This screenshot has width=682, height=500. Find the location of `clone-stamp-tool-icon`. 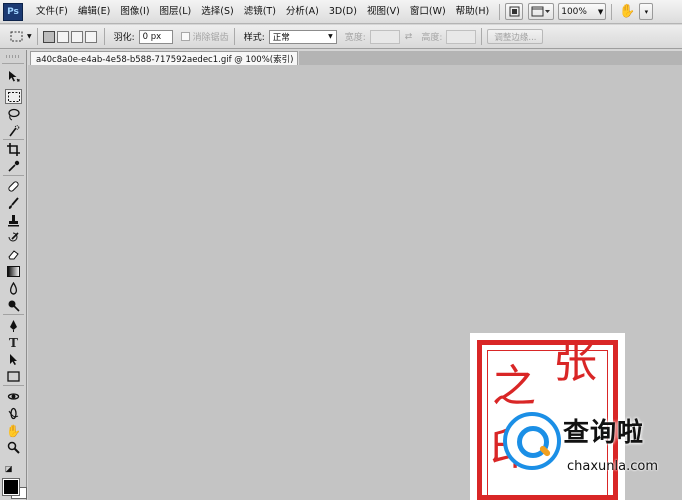

clone-stamp-tool-icon is located at coordinates (13, 220).